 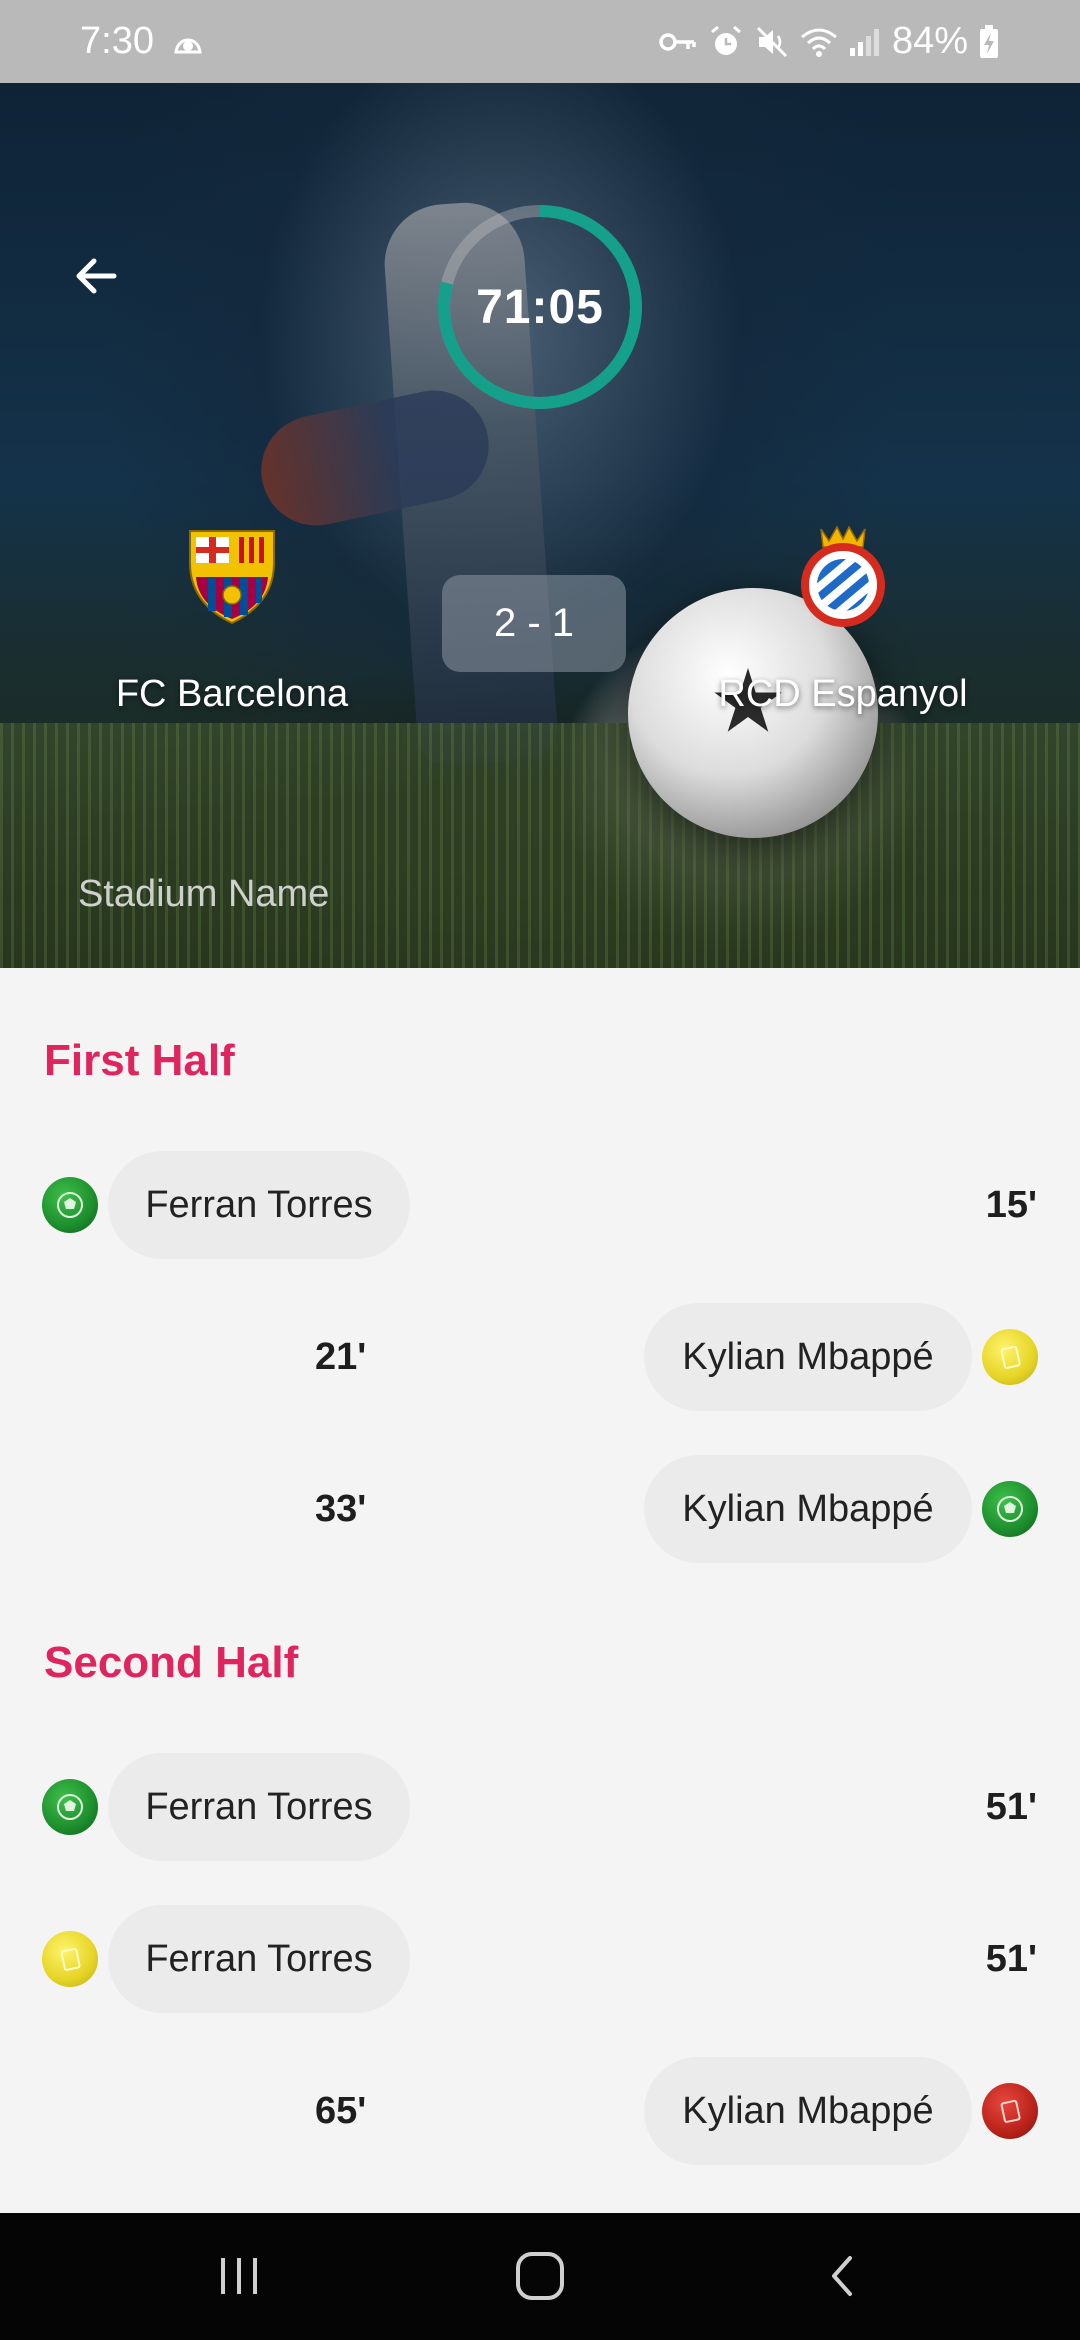 I want to click on recent-apps-button, so click(x=240, y=2276).